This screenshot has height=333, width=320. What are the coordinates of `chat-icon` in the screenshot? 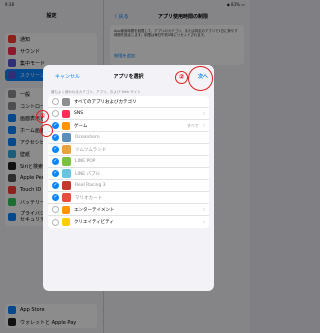 It's located at (66, 113).